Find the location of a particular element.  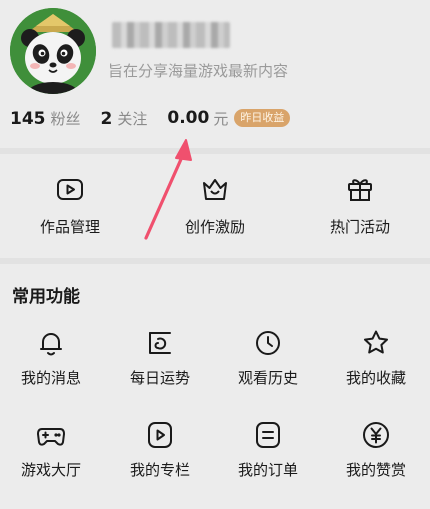

my-orders-label: 我的订单 is located at coordinates (267, 470).